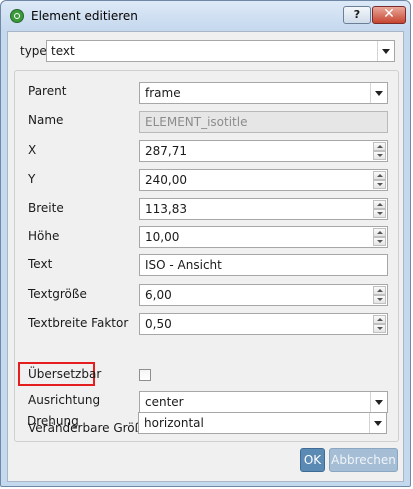 Image resolution: width=413 pixels, height=489 pixels. I want to click on x-label: X, so click(32, 150).